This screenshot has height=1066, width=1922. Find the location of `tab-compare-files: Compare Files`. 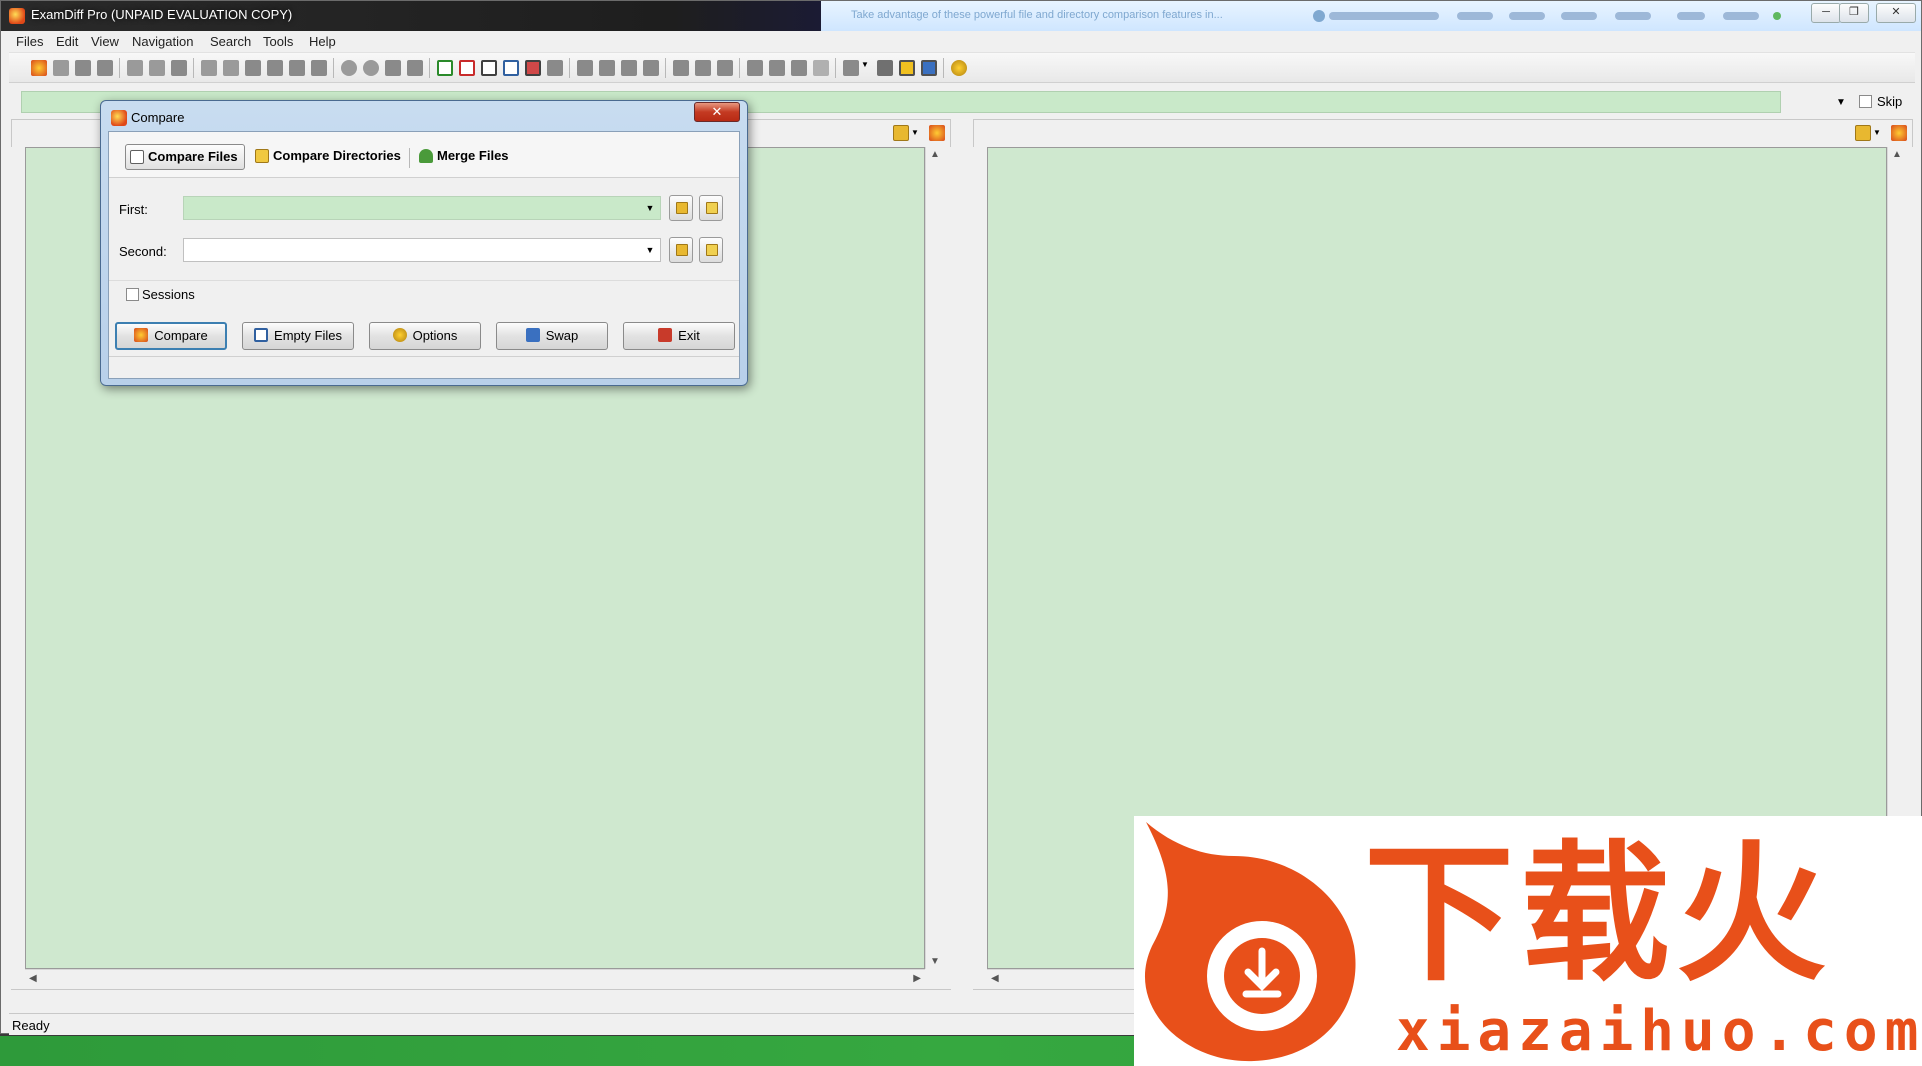

tab-compare-files: Compare Files is located at coordinates (185, 157).